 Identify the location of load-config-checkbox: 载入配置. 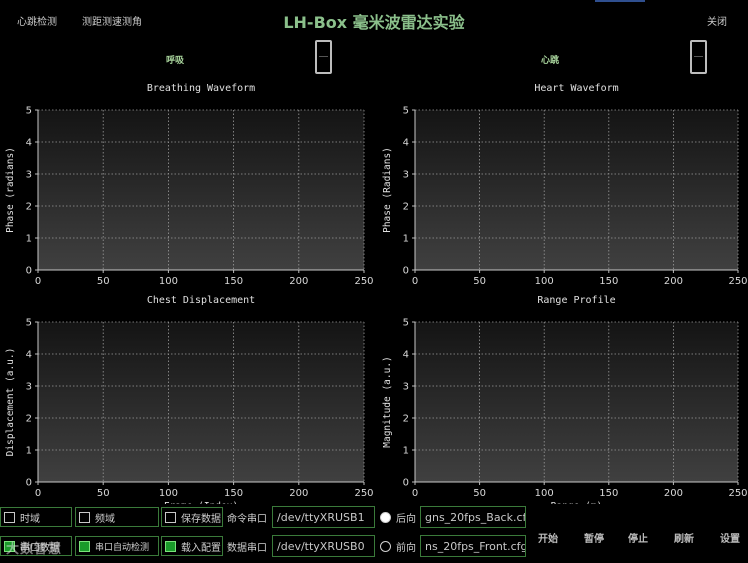
(192, 546).